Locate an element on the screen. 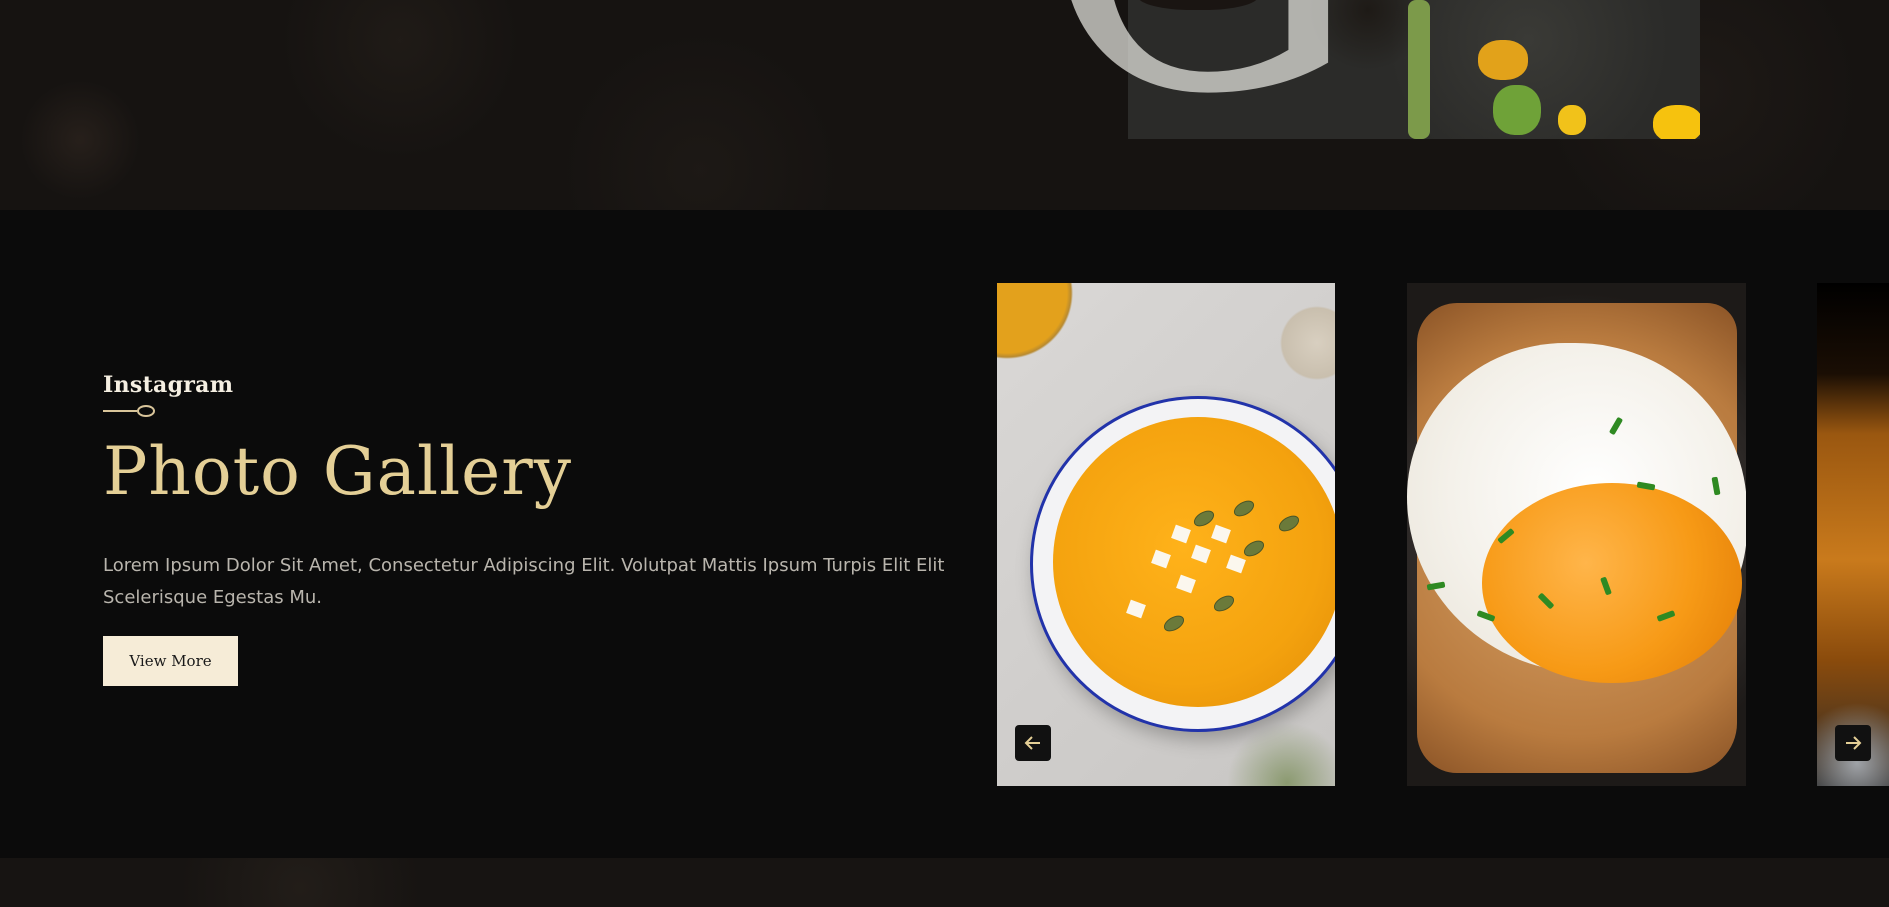 The image size is (1889, 907). drink-photo is located at coordinates (1853, 534).